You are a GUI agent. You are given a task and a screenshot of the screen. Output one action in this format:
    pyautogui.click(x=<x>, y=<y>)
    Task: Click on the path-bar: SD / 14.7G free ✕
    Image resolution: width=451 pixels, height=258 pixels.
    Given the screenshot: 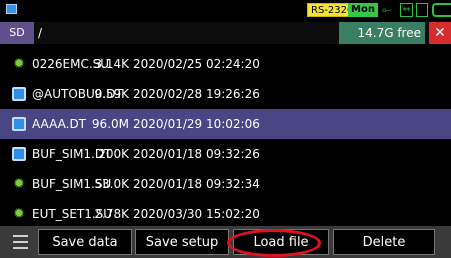 What is the action you would take?
    pyautogui.click(x=225, y=33)
    